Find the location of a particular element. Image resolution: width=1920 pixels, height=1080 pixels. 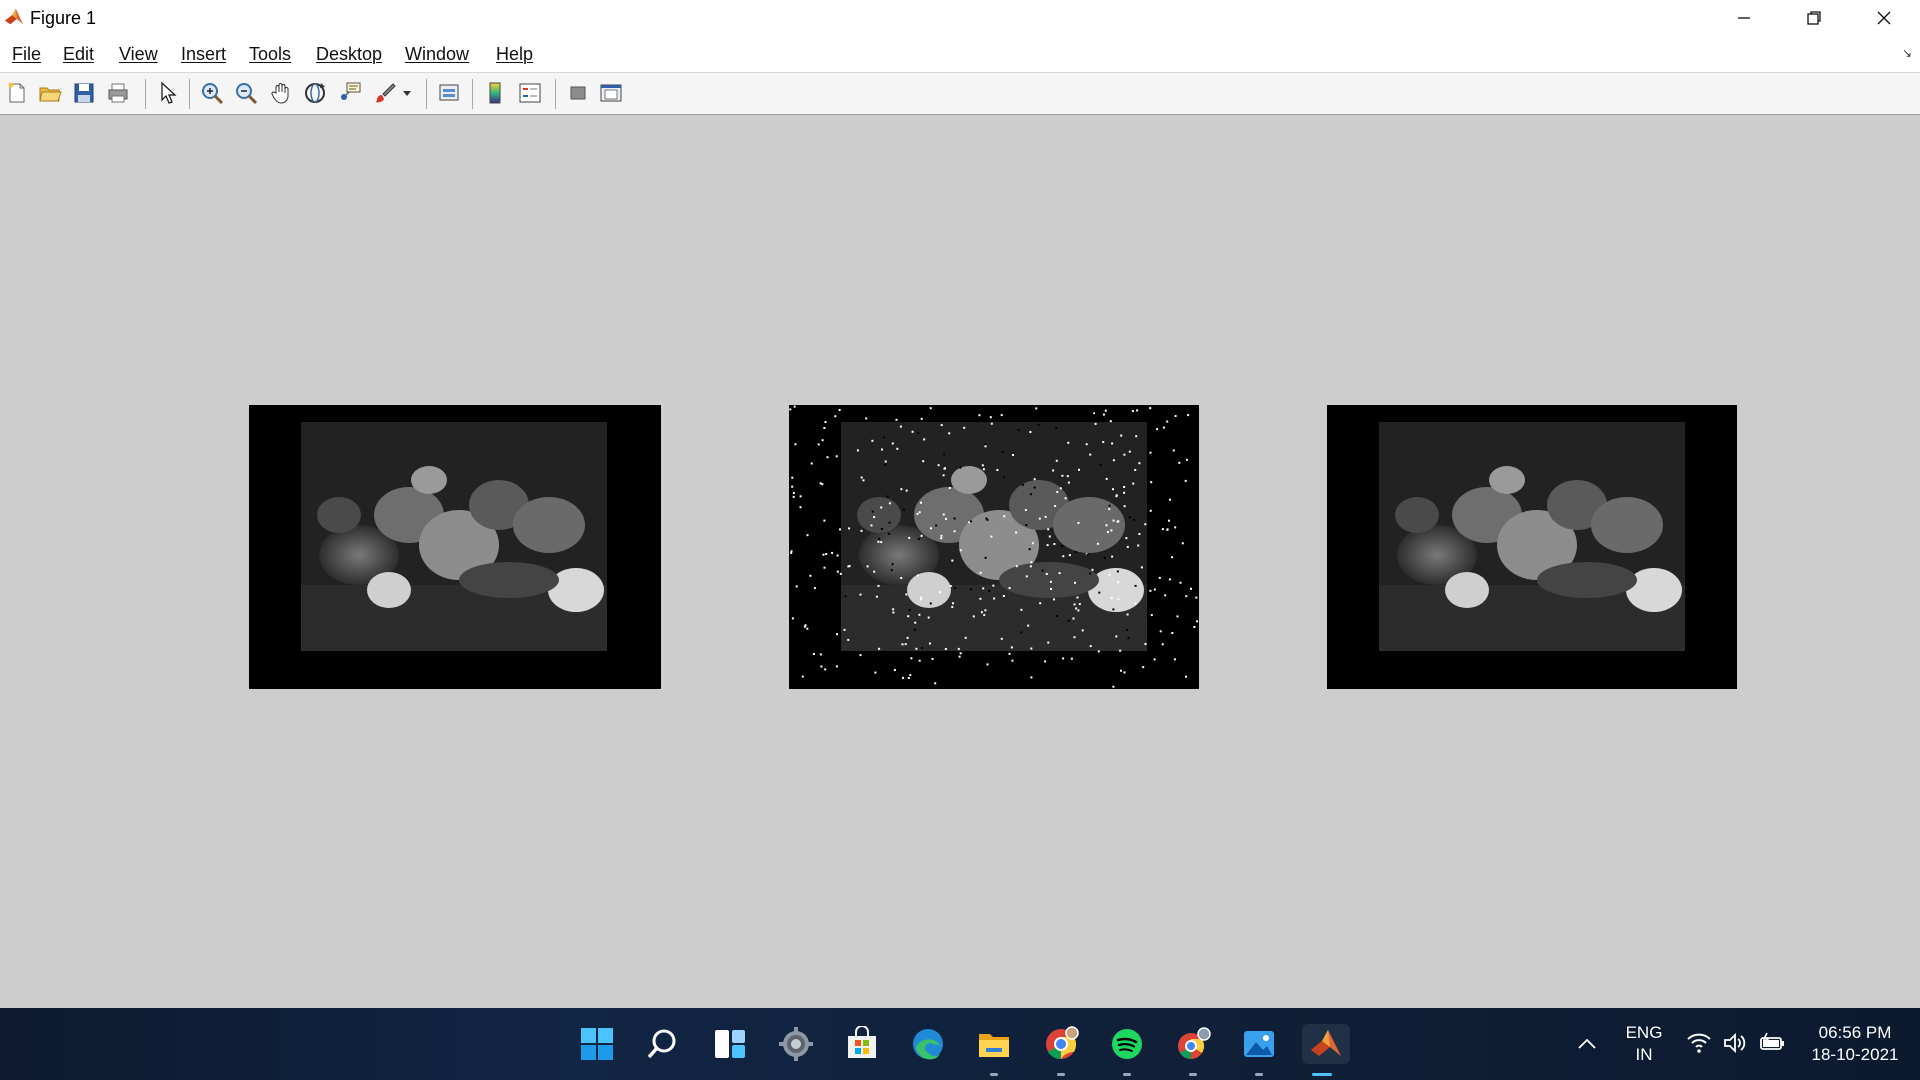

menu-help: Help is located at coordinates (514, 54).